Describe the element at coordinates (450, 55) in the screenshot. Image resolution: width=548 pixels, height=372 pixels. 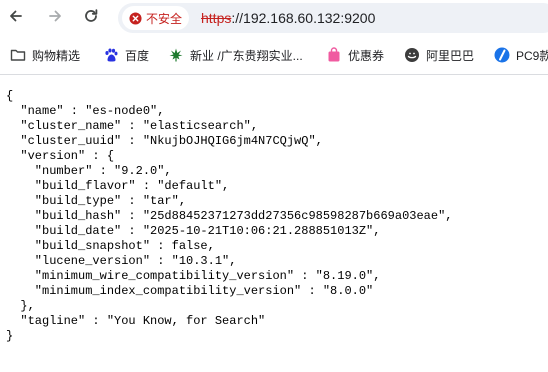
I see `bookmark-label: 阿里巴巴` at that location.